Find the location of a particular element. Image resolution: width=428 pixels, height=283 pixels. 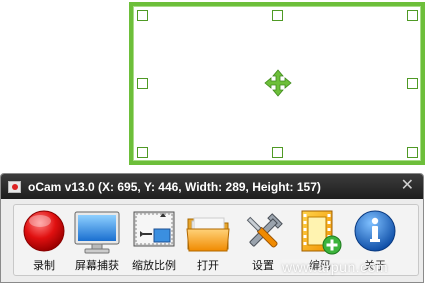

tools-icon is located at coordinates (264, 230).